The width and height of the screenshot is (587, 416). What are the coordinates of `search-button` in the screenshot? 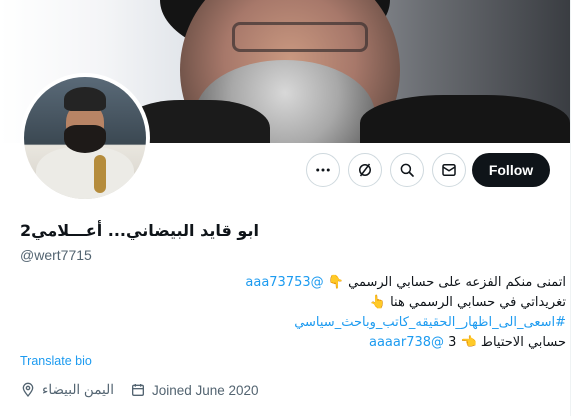 It's located at (407, 170).